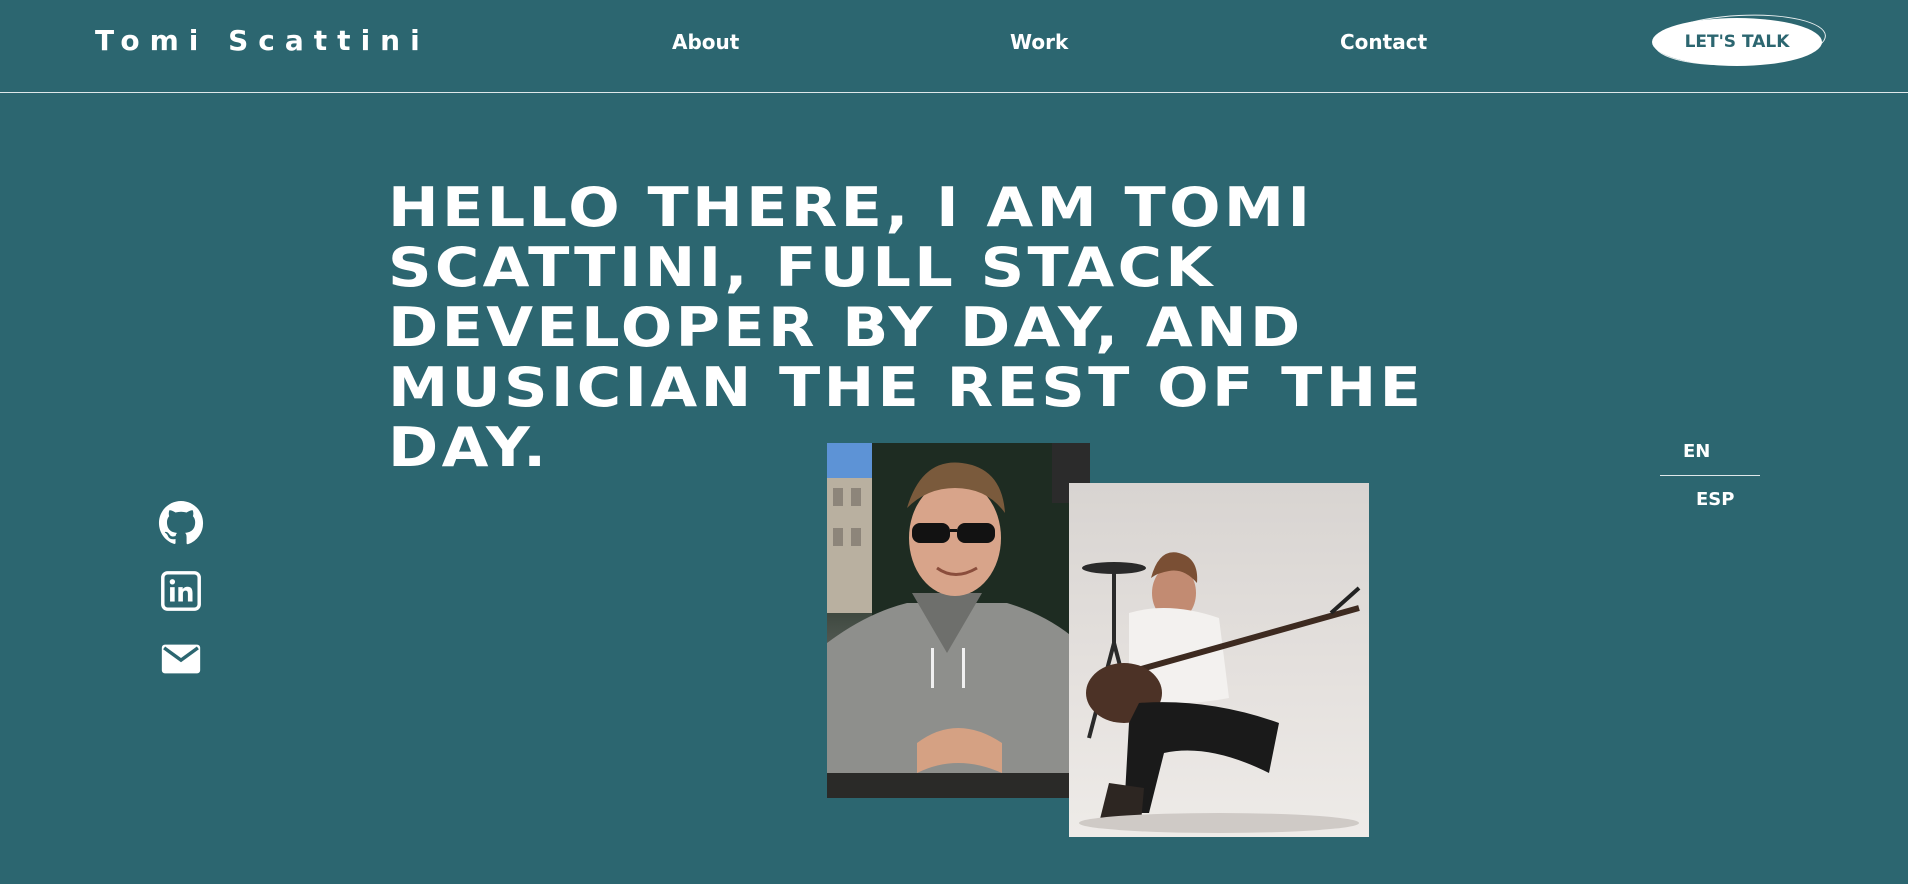 The height and width of the screenshot is (884, 1908). I want to click on lets-talk-button: LET'S TALK, so click(1740, 40).